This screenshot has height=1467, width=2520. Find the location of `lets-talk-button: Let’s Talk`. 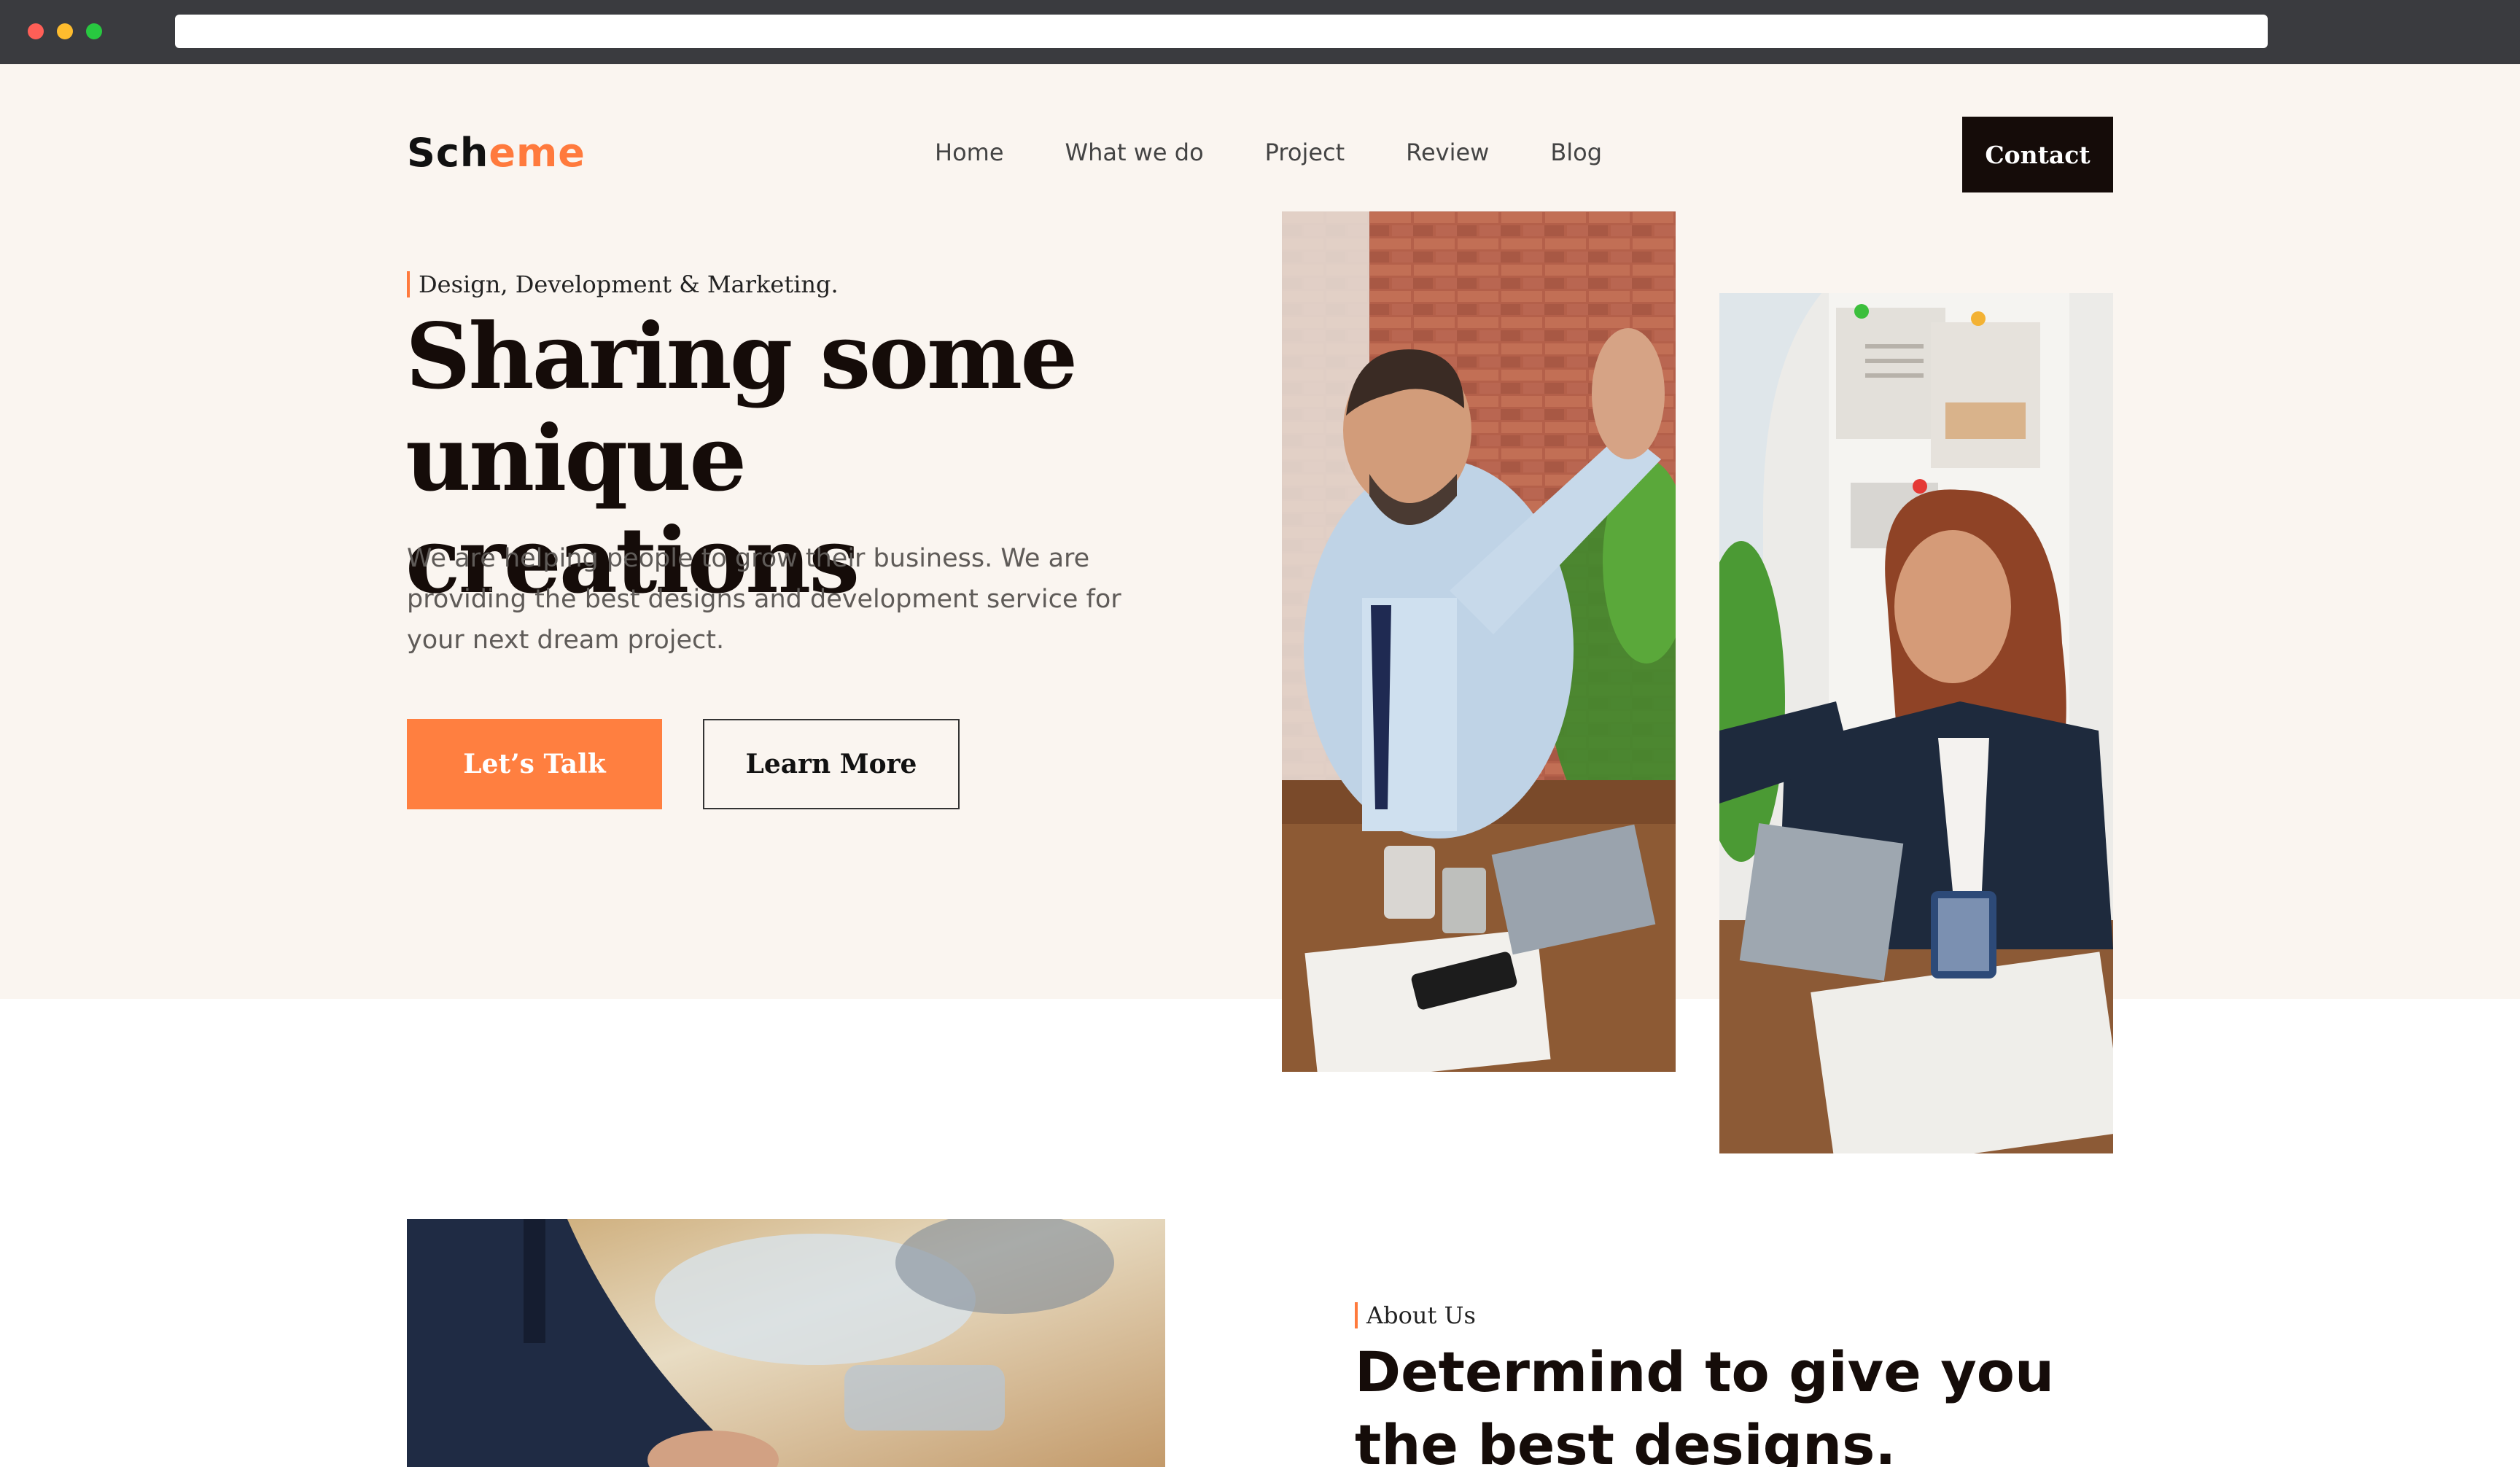

lets-talk-button: Let’s Talk is located at coordinates (534, 764).